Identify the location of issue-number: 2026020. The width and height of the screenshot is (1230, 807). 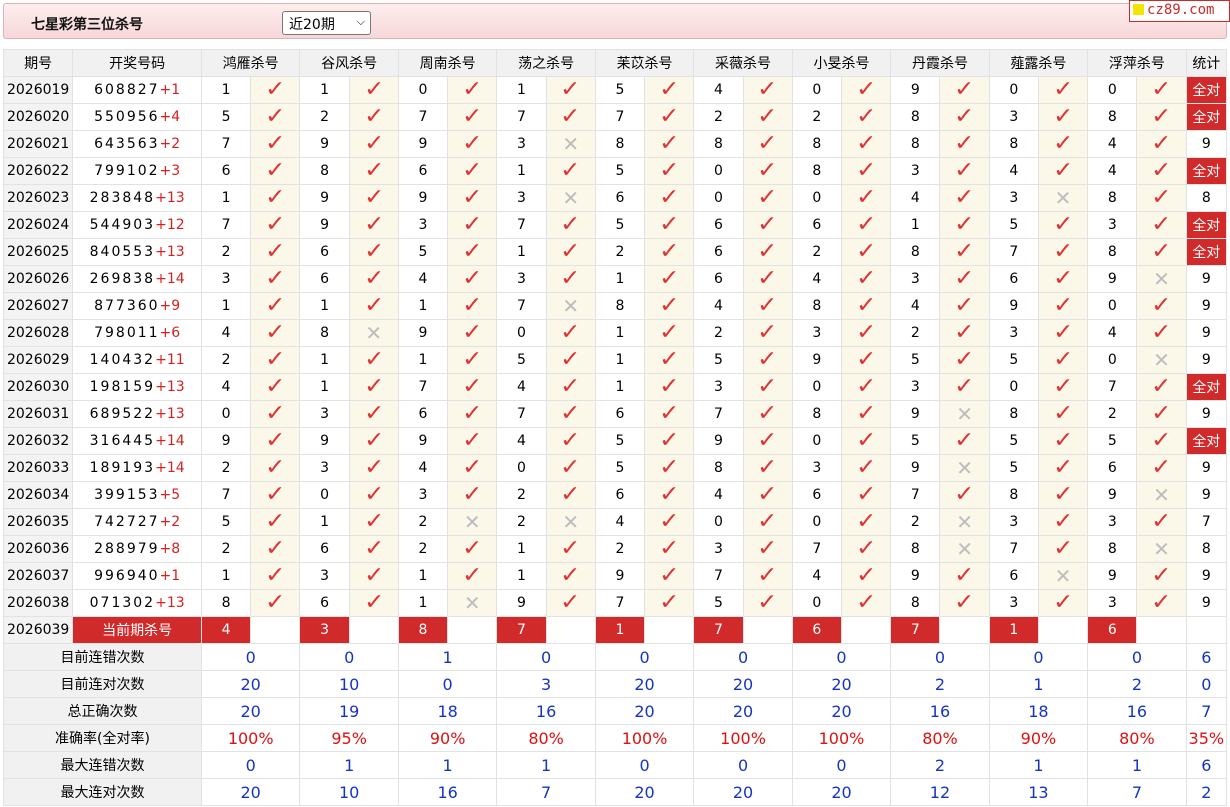
(38, 117).